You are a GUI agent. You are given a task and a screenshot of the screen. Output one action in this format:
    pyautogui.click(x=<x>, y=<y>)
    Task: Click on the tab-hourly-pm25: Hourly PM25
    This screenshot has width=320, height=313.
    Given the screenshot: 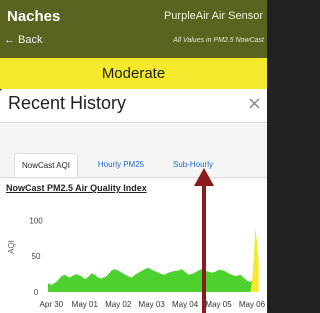 What is the action you would take?
    pyautogui.click(x=121, y=165)
    